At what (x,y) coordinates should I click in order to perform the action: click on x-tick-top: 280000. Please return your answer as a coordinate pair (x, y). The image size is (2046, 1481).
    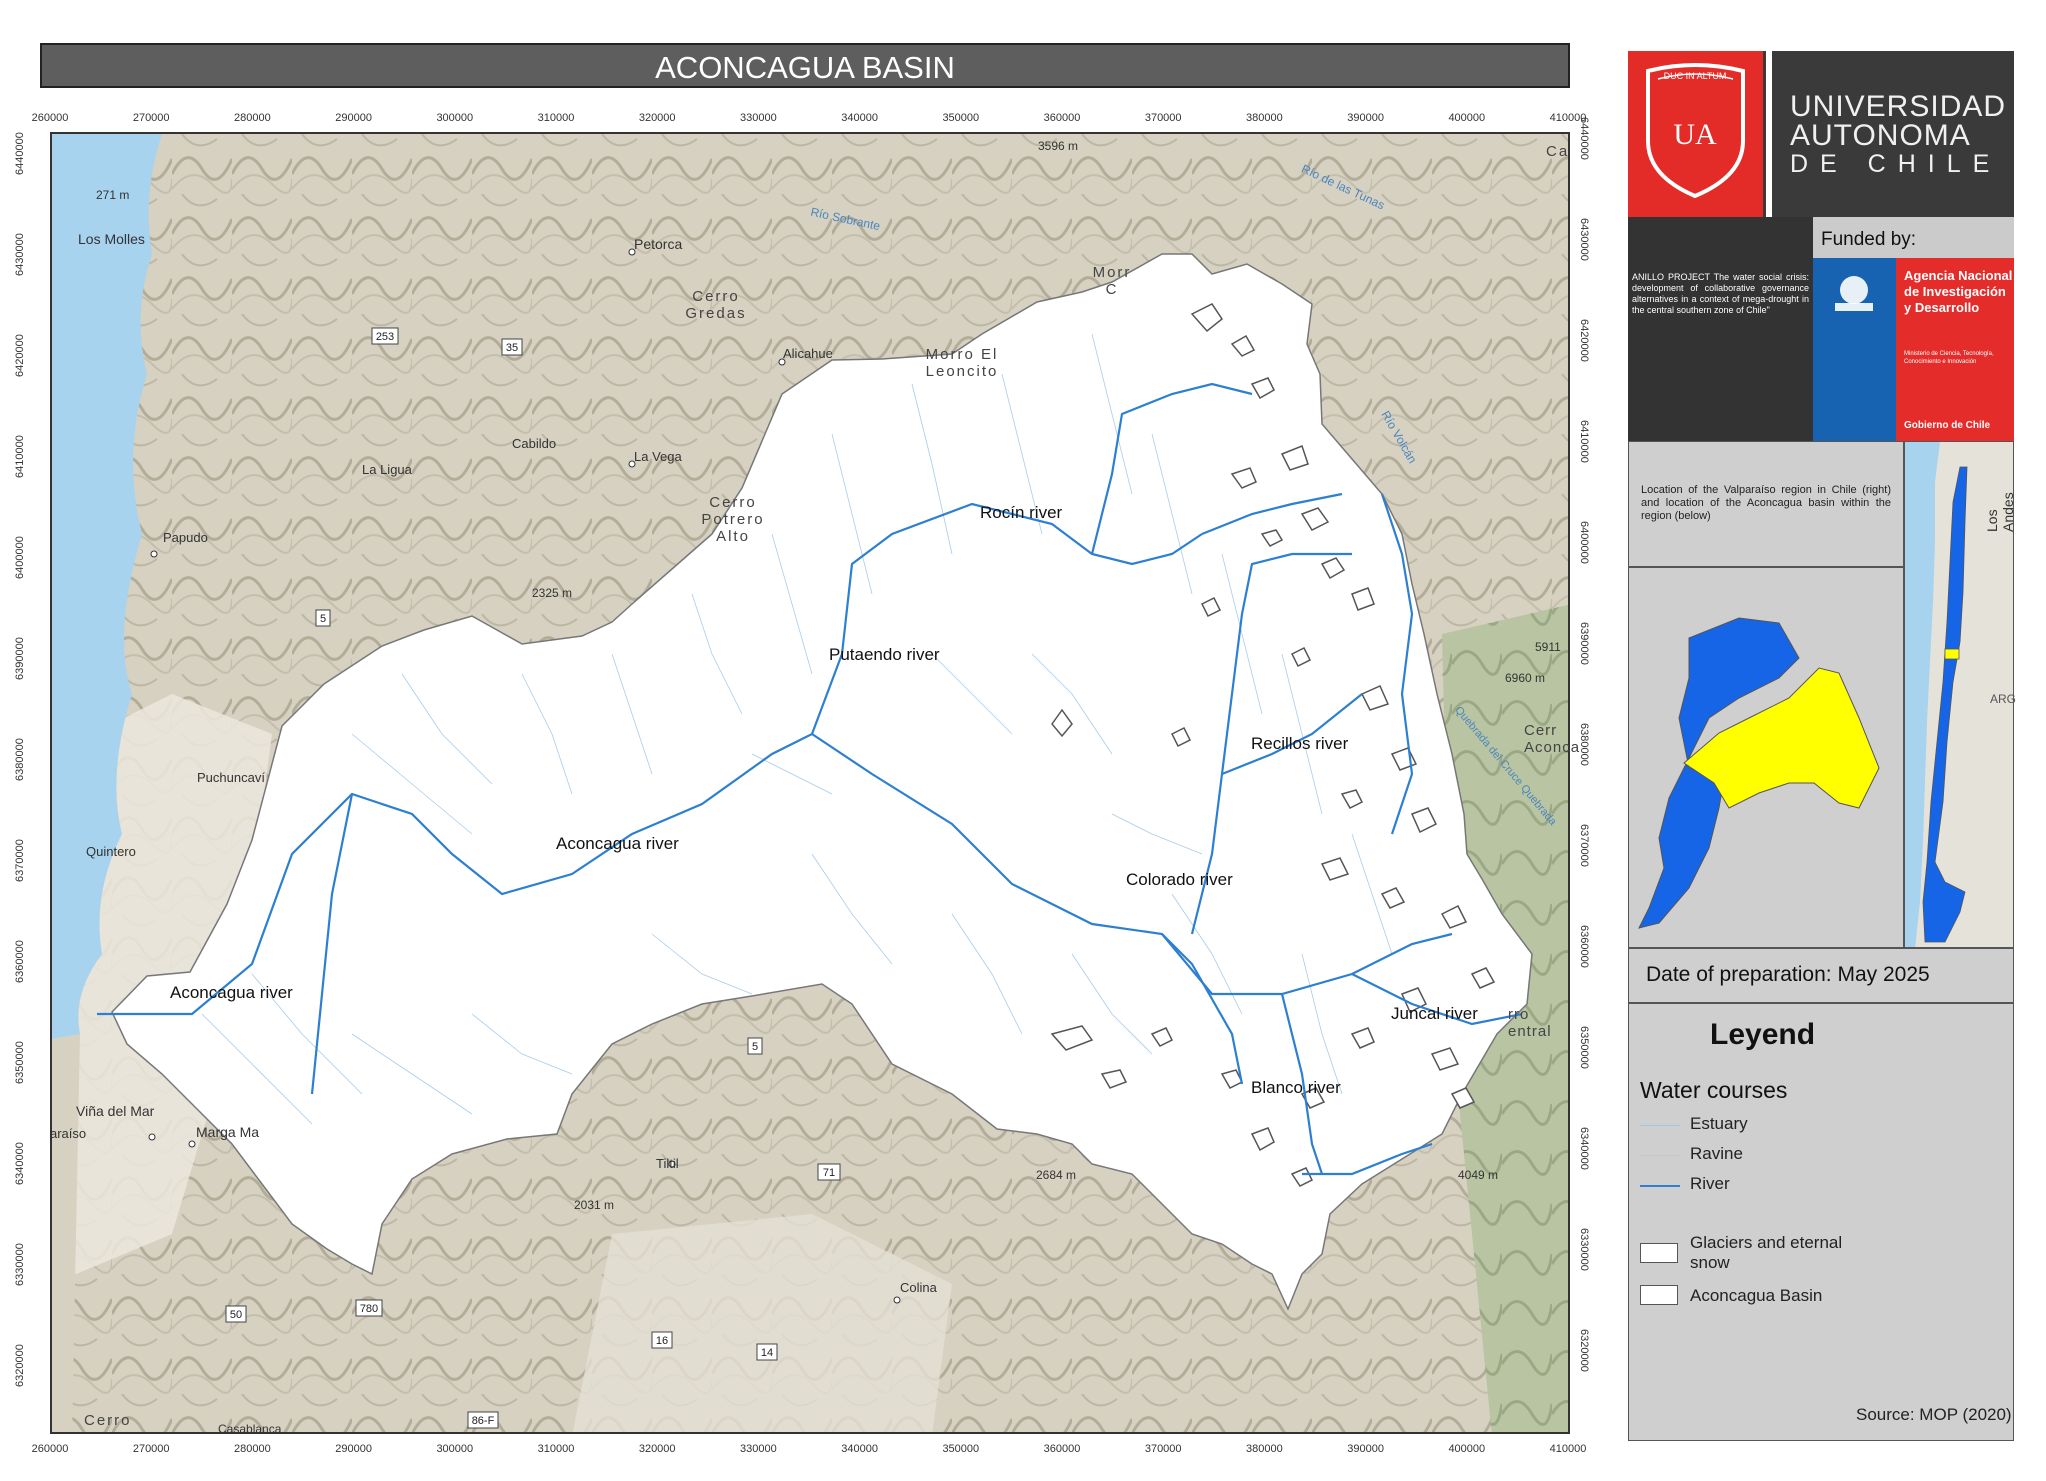
    Looking at the image, I should click on (252, 118).